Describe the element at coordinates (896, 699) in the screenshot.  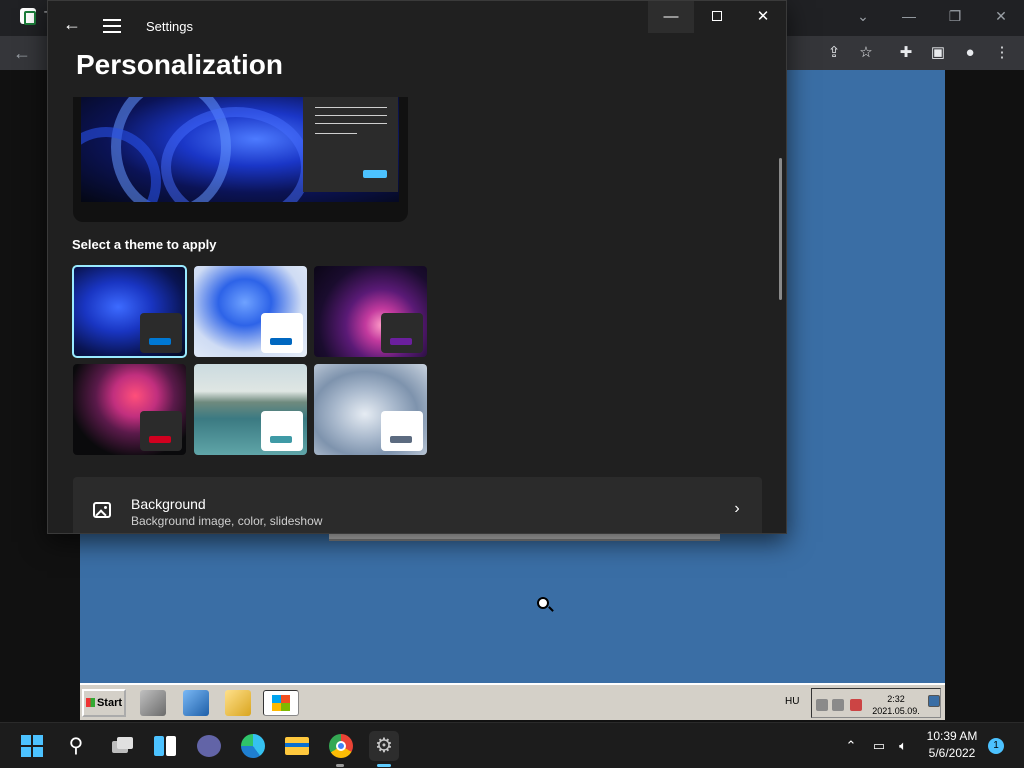
I see `remote-time: 2:32` at that location.